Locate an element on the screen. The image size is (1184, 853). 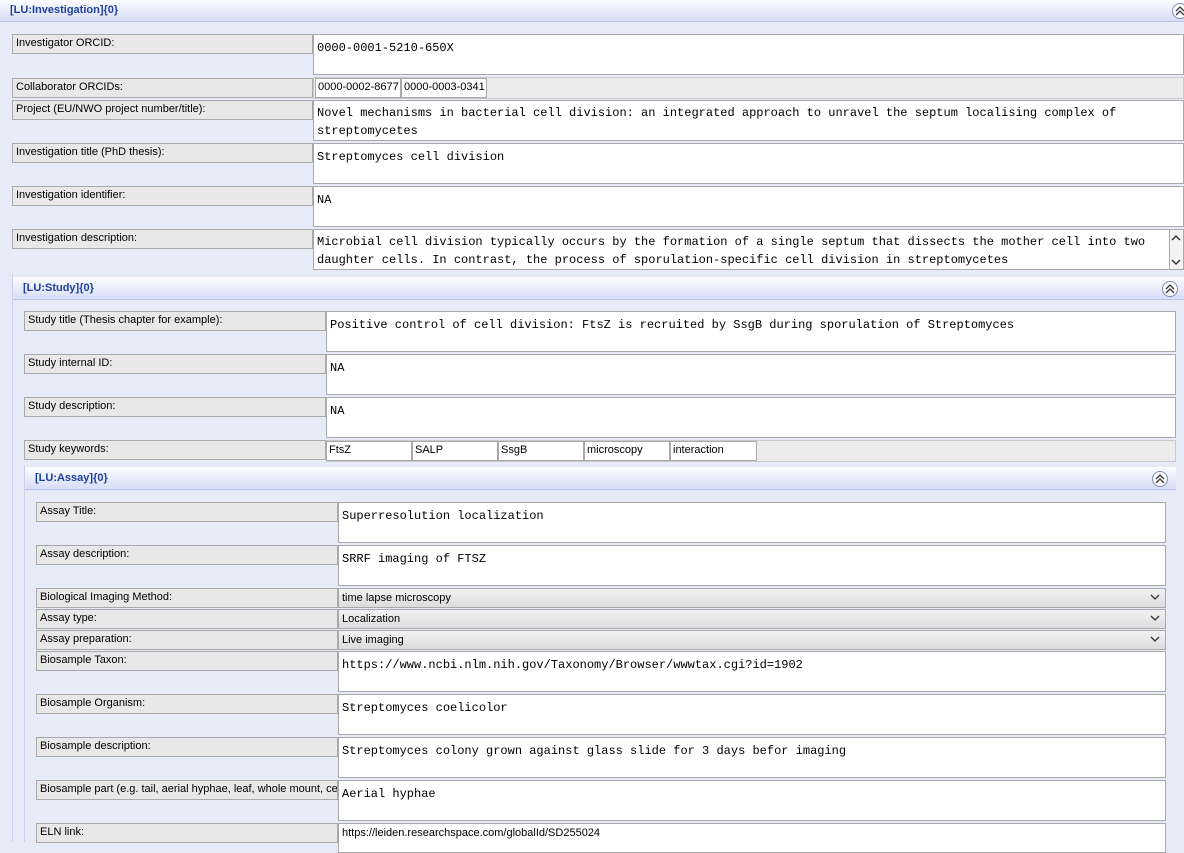
scroll-arrows-icon is located at coordinates (1176, 250).